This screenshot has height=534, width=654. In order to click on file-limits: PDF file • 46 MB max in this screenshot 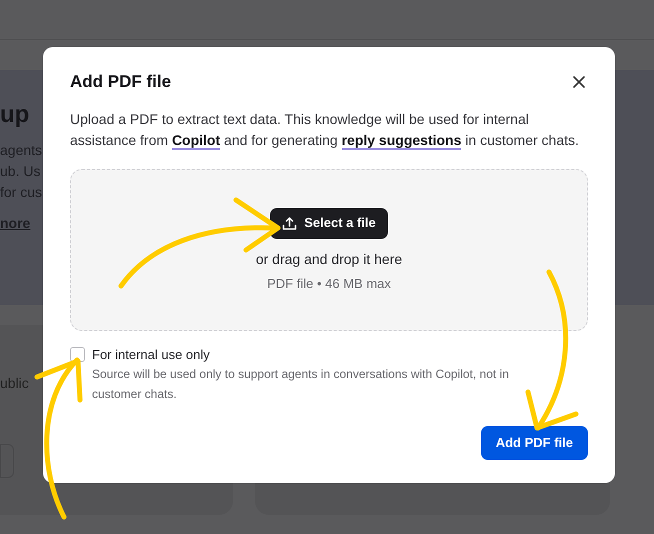, I will do `click(329, 283)`.